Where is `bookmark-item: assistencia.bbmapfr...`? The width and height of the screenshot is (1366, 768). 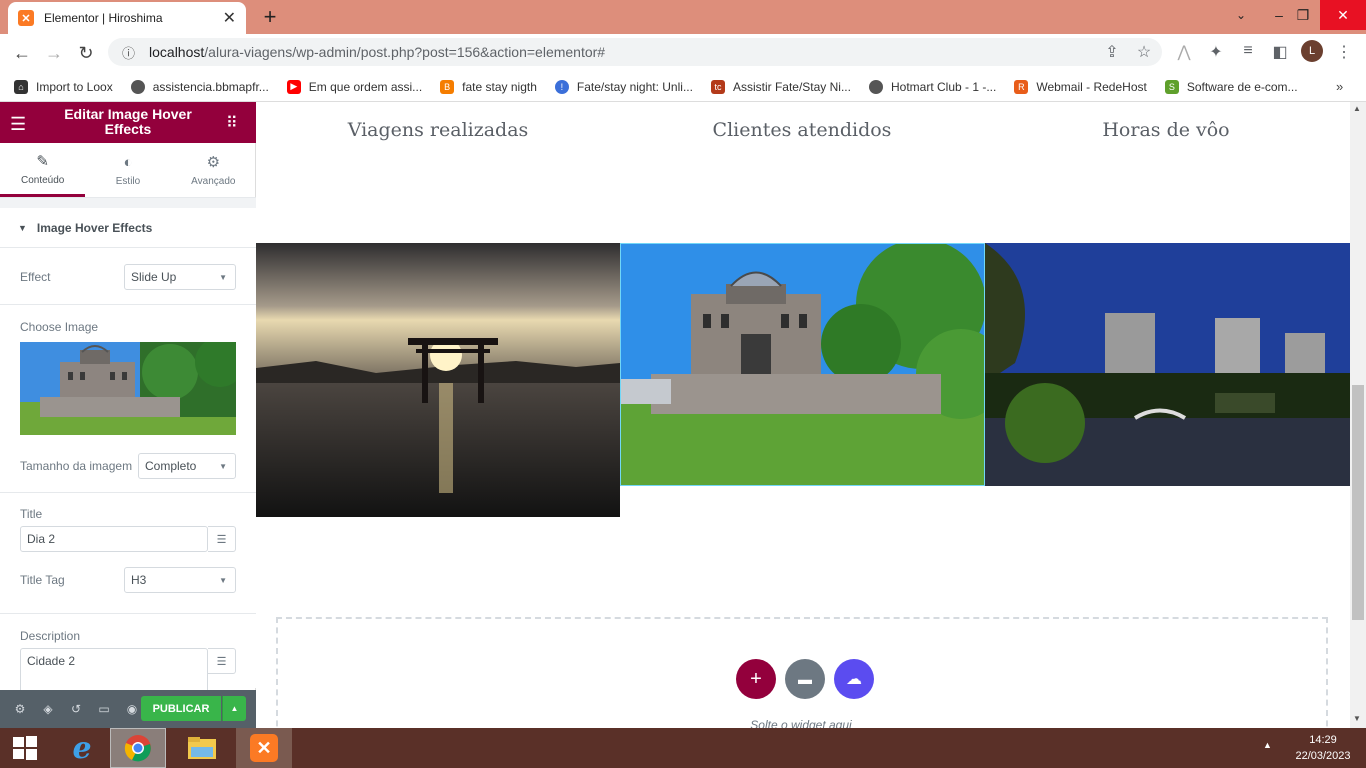
bookmark-item: assistencia.bbmapfr... is located at coordinates (199, 86).